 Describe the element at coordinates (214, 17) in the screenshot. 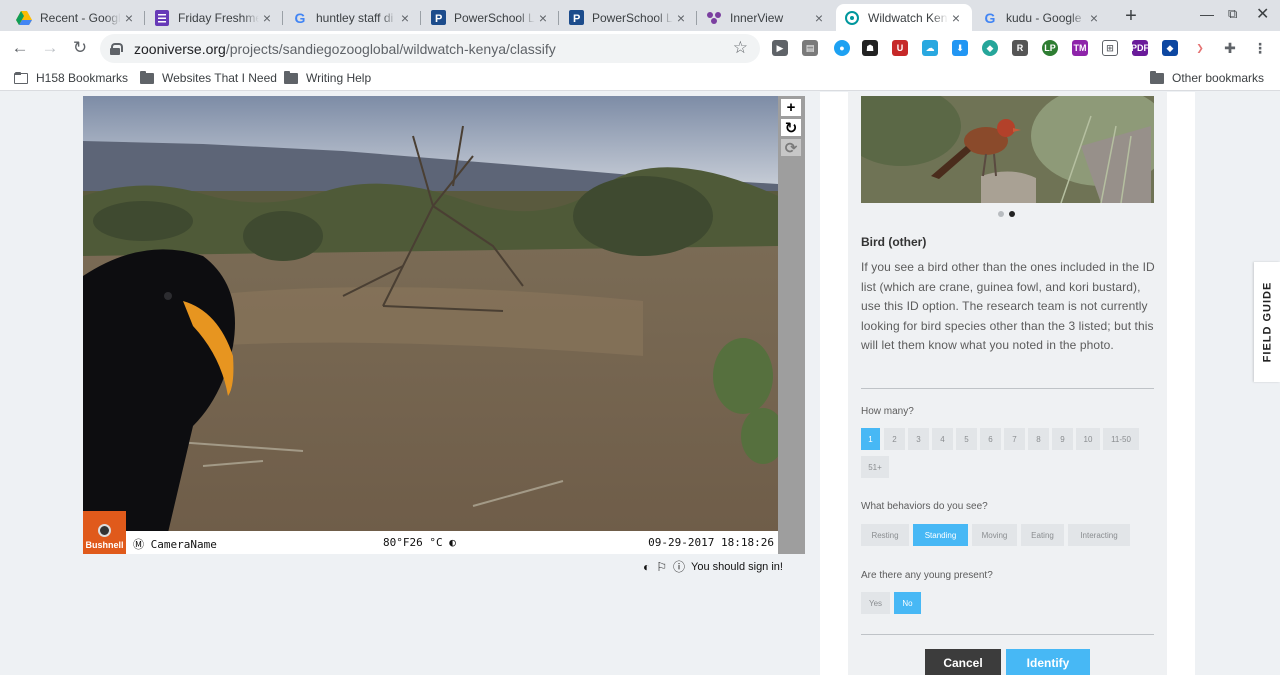

I see `tab-friday-freshmen: Friday Freshme ×` at that location.